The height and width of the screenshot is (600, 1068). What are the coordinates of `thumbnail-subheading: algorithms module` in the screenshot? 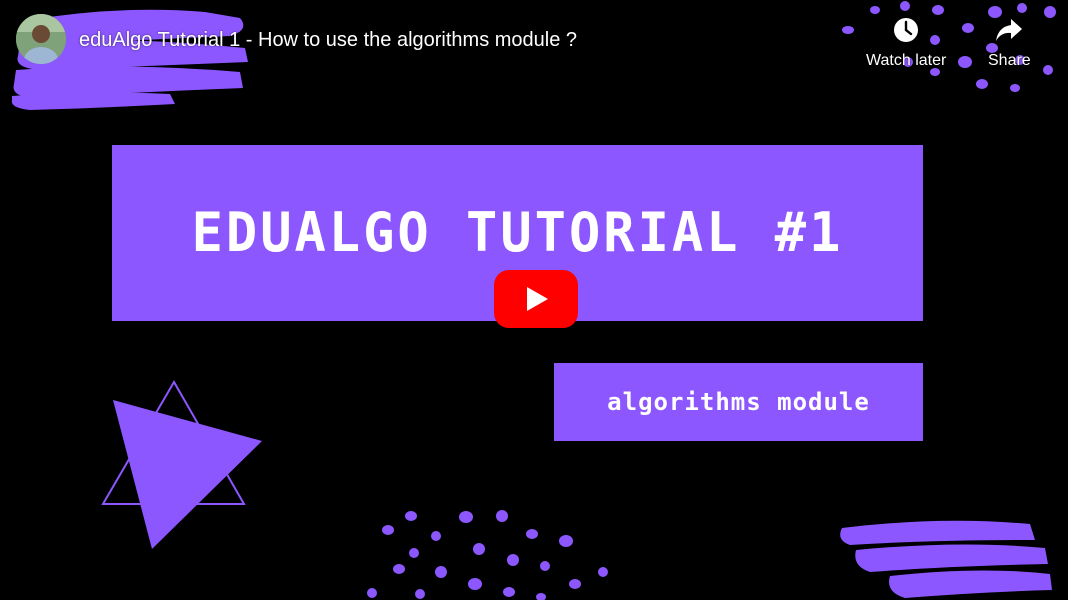 It's located at (738, 402).